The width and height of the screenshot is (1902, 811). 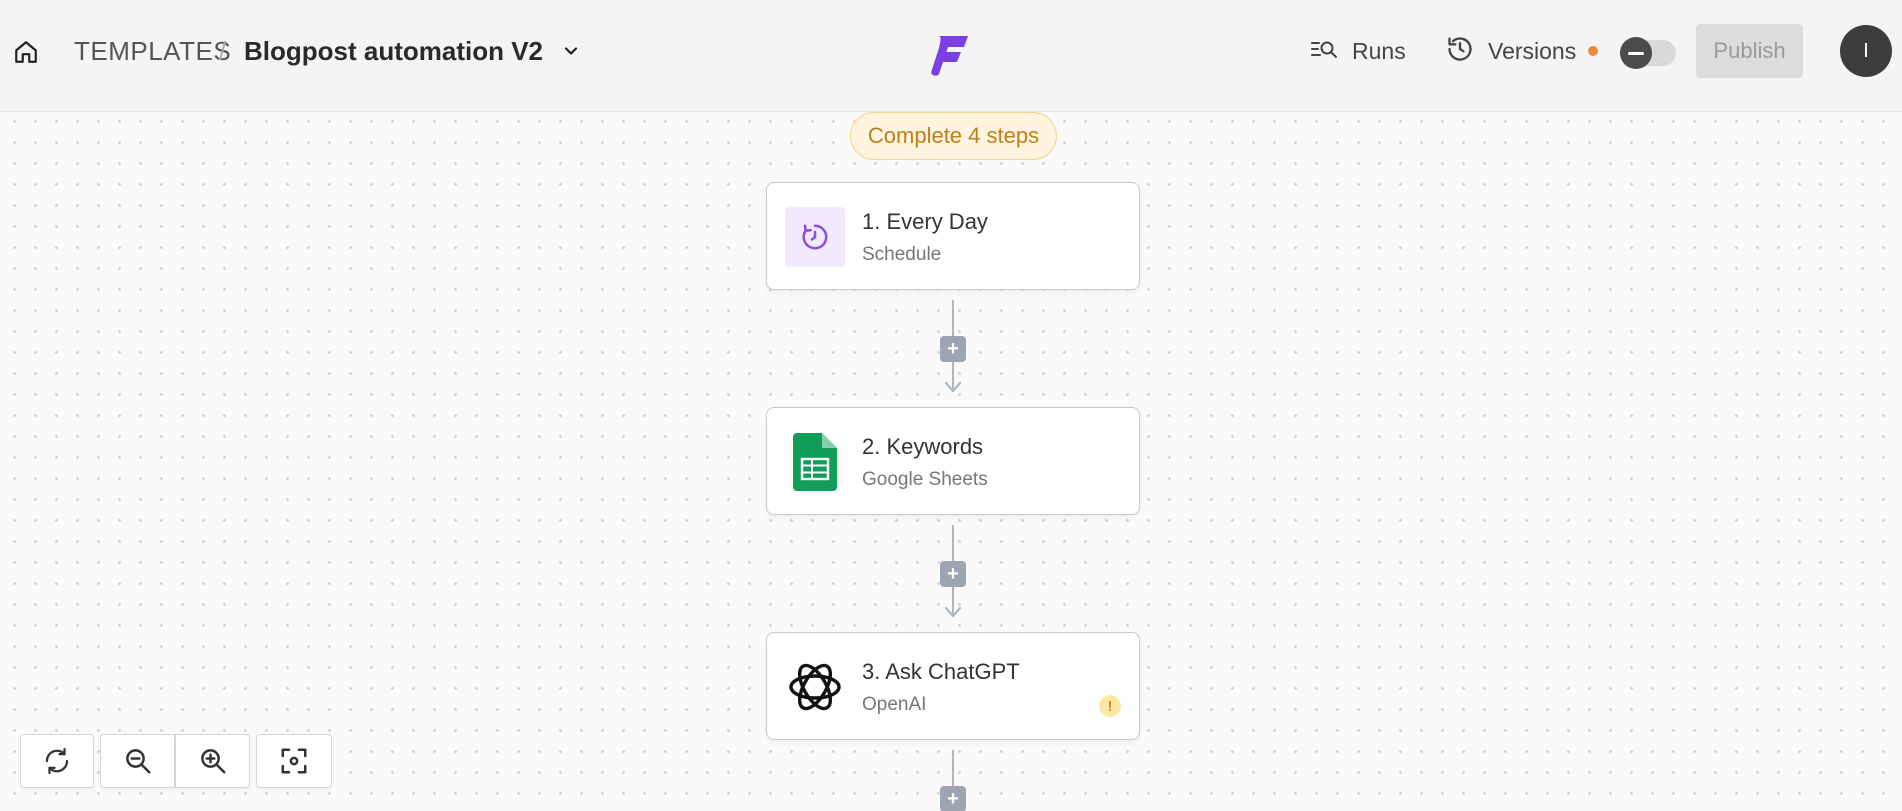 I want to click on runs-button: Runs, so click(x=1358, y=51).